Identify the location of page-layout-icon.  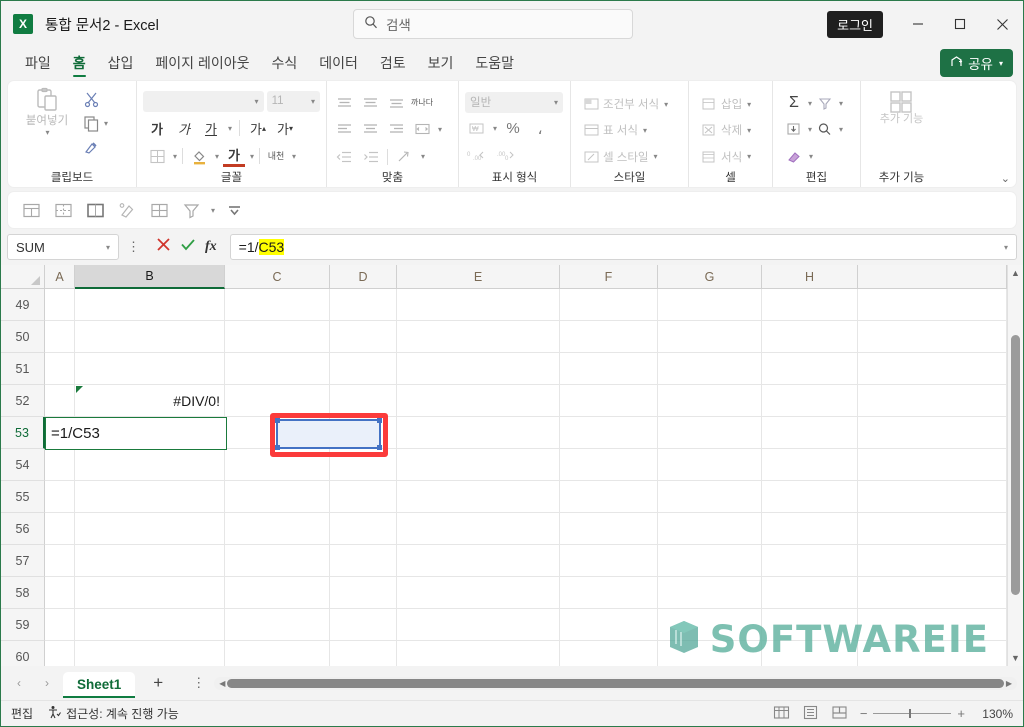
(810, 714).